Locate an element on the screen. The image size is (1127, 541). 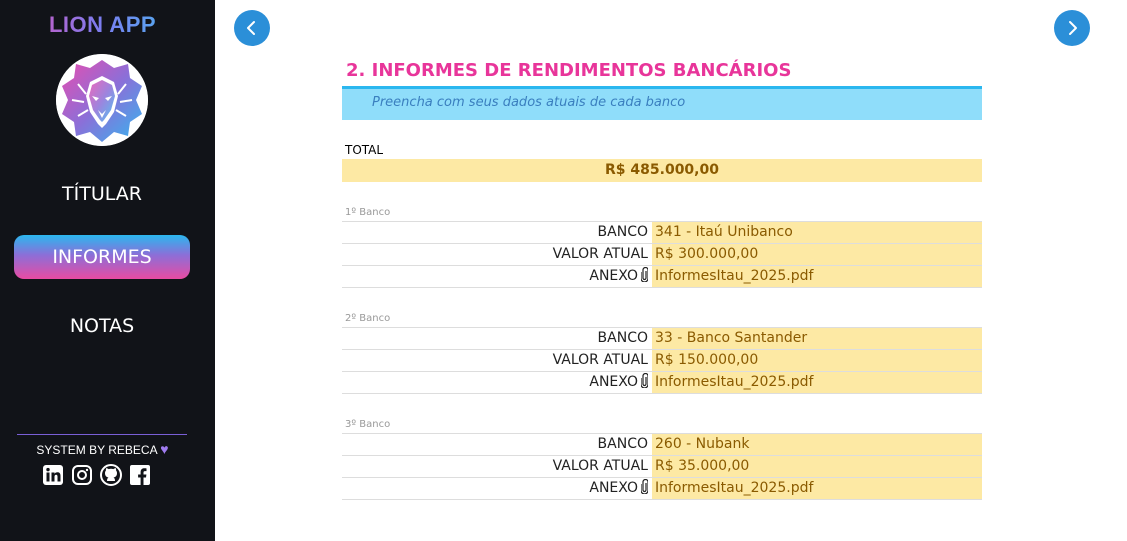
instagram-icon is located at coordinates (82, 475).